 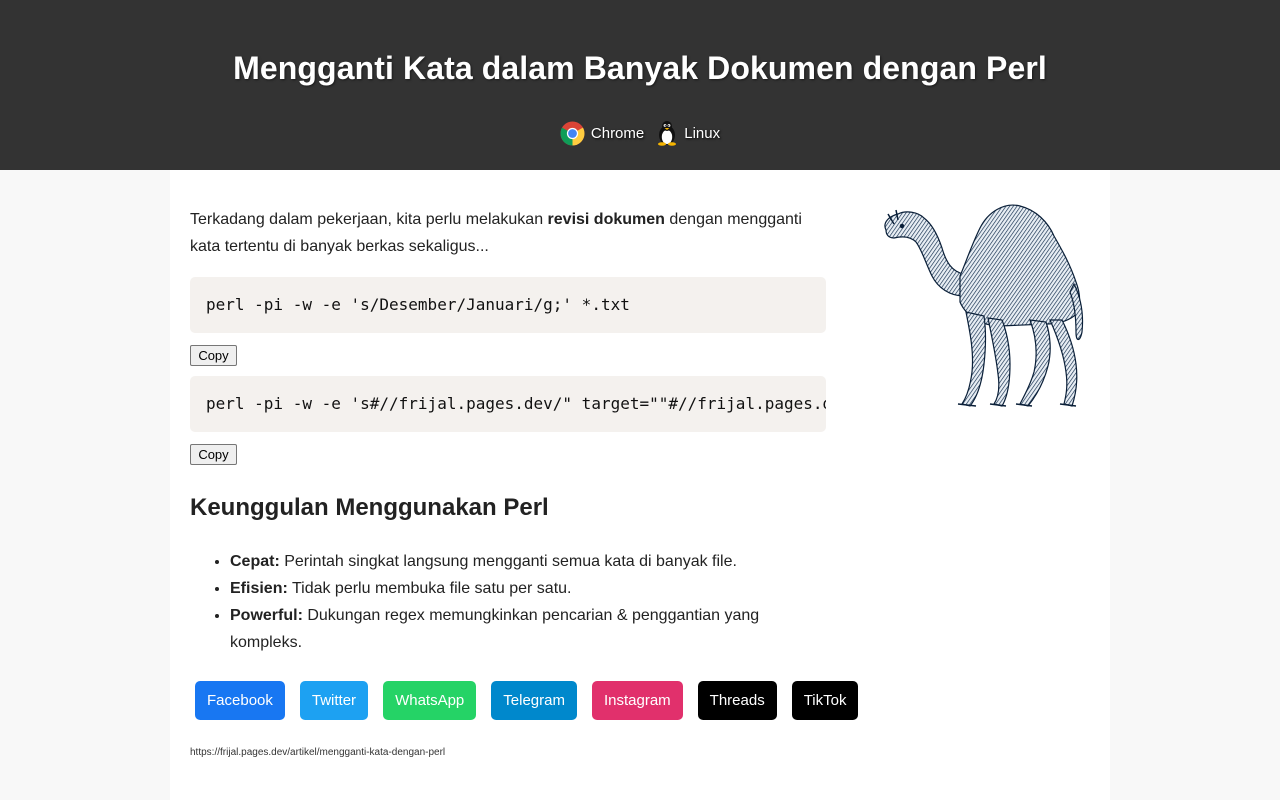 I want to click on tag-list: Chrome Linux, so click(x=640, y=133).